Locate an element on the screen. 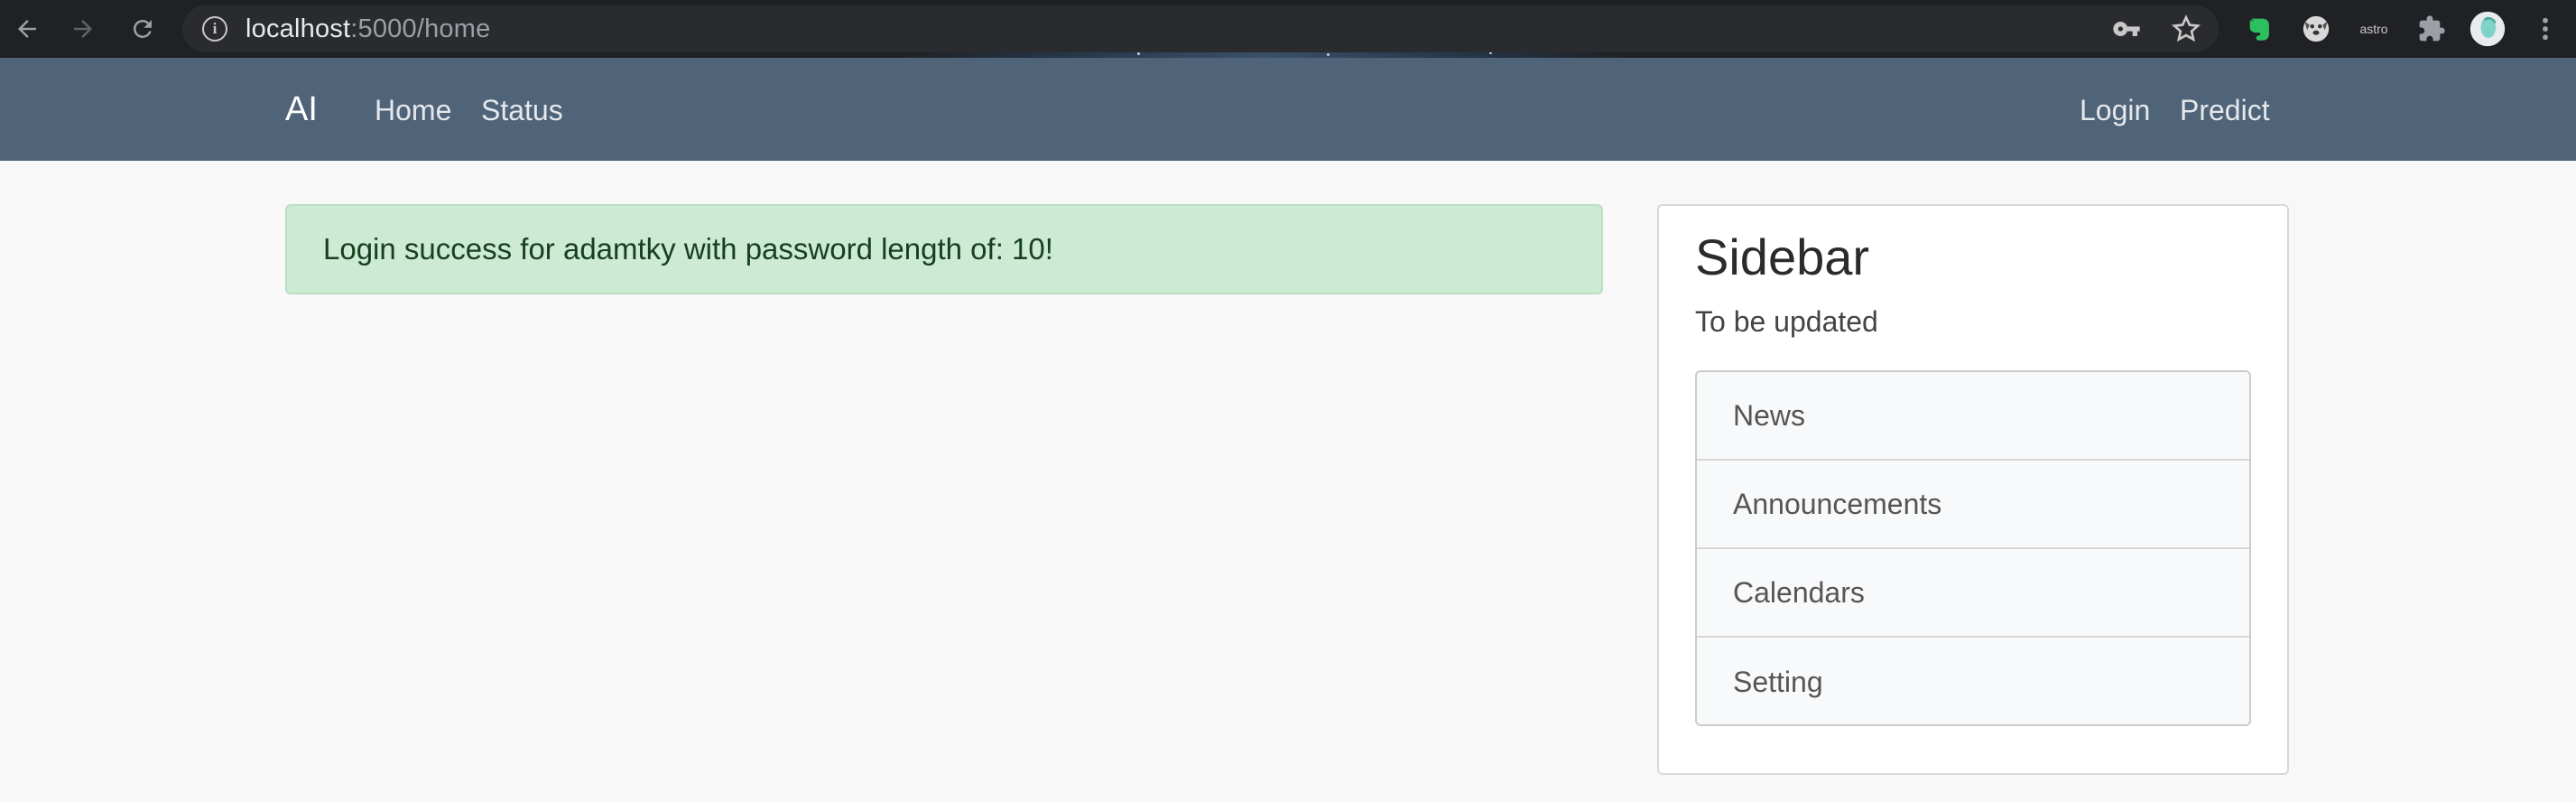 This screenshot has width=2576, height=802. evernote-icon is located at coordinates (2260, 29).